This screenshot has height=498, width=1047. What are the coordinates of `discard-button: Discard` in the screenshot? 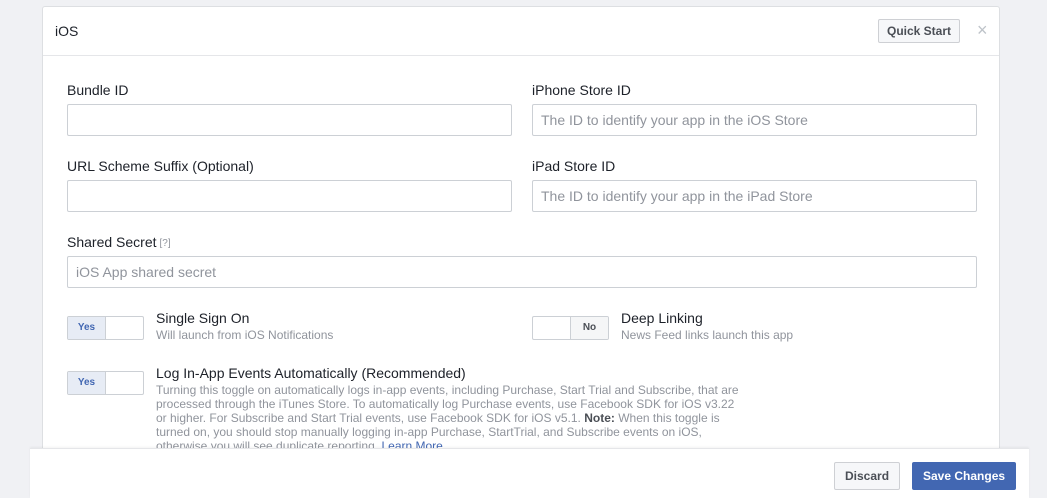 It's located at (867, 476).